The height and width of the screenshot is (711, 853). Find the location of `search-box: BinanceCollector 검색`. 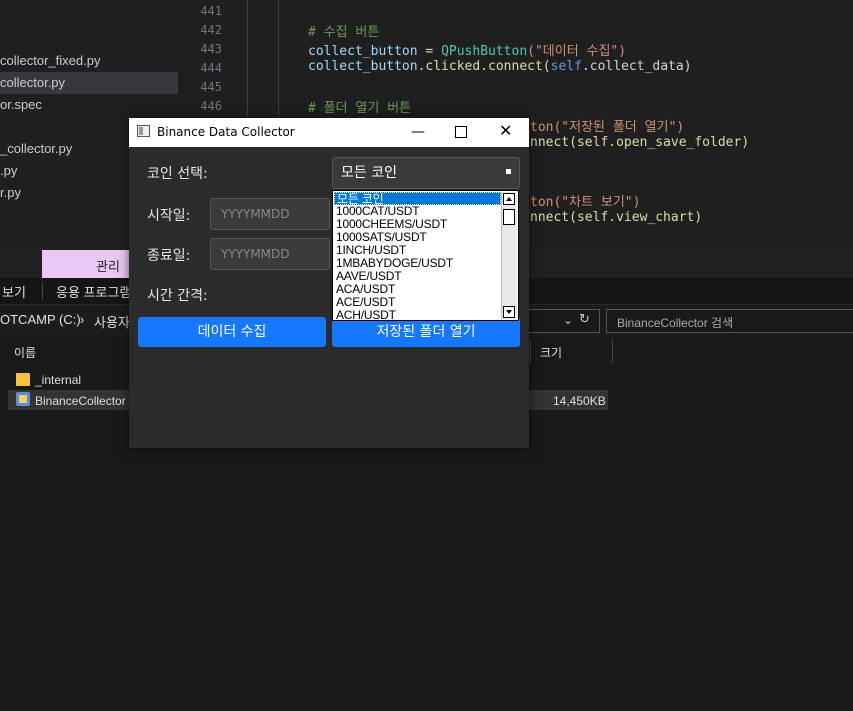

search-box: BinanceCollector 검색 is located at coordinates (729, 321).